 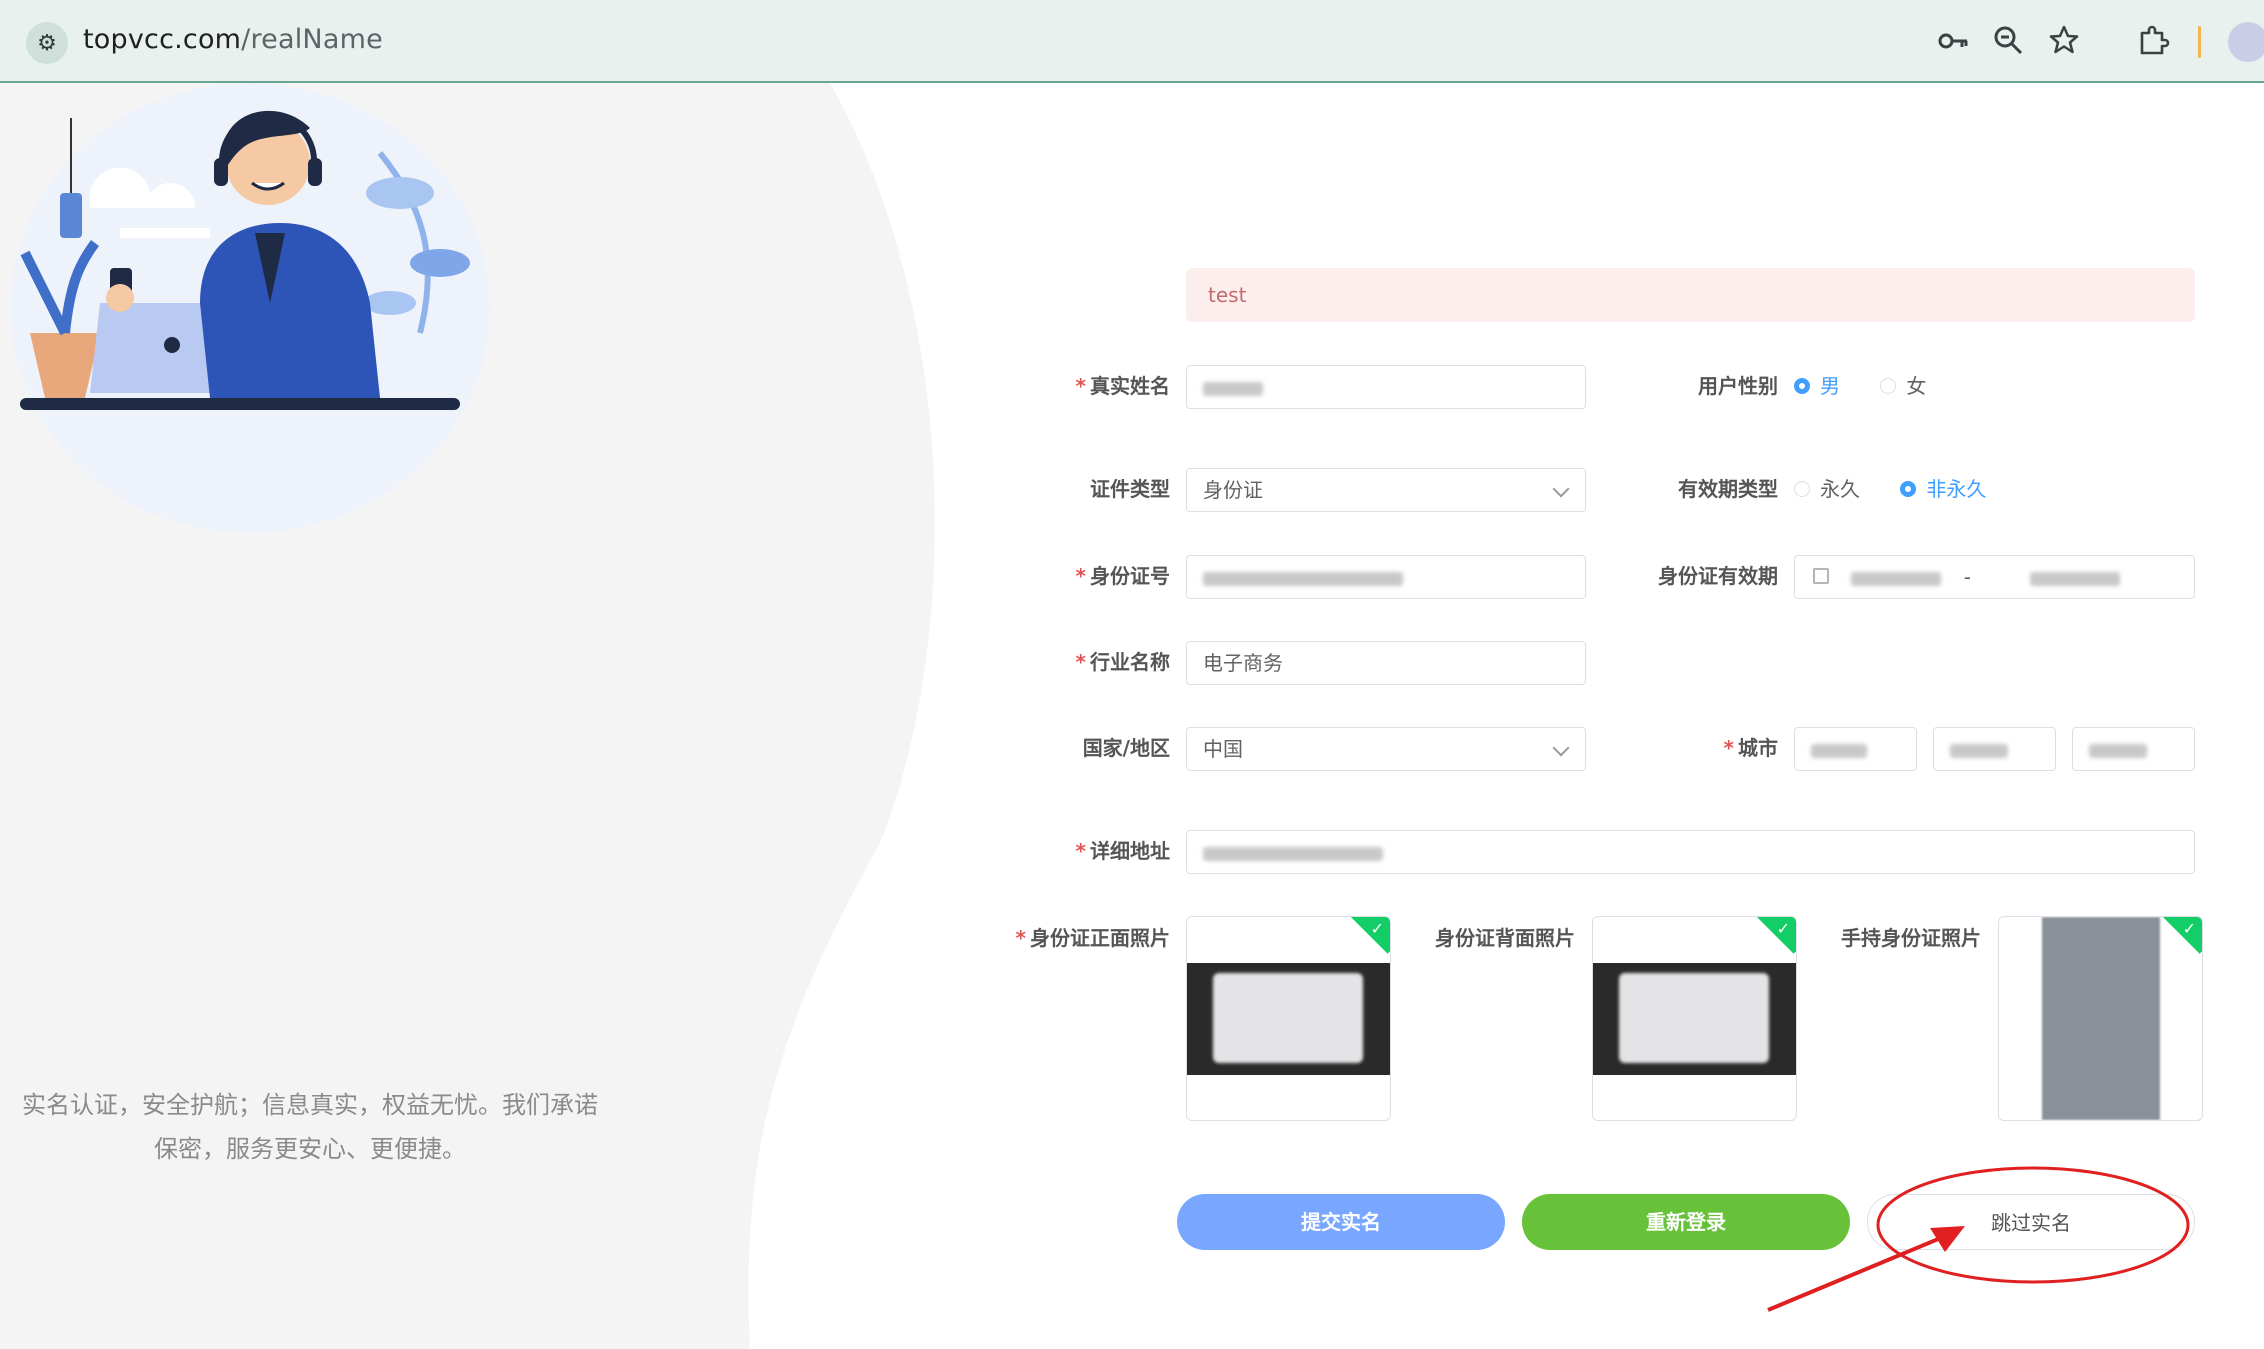 What do you see at coordinates (1718, 576) in the screenshot?
I see `id-validity-label: 身份证有效期` at bounding box center [1718, 576].